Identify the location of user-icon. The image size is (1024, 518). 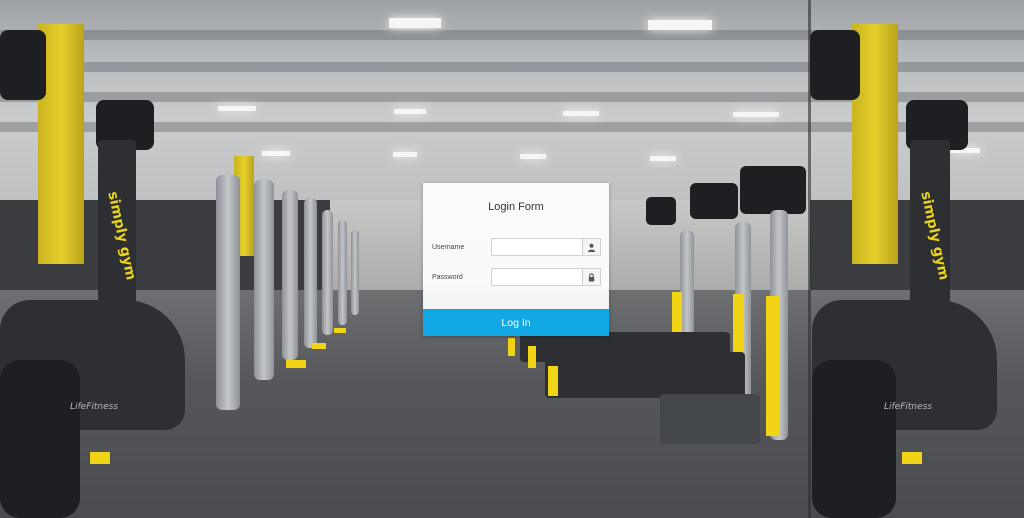
(591, 247).